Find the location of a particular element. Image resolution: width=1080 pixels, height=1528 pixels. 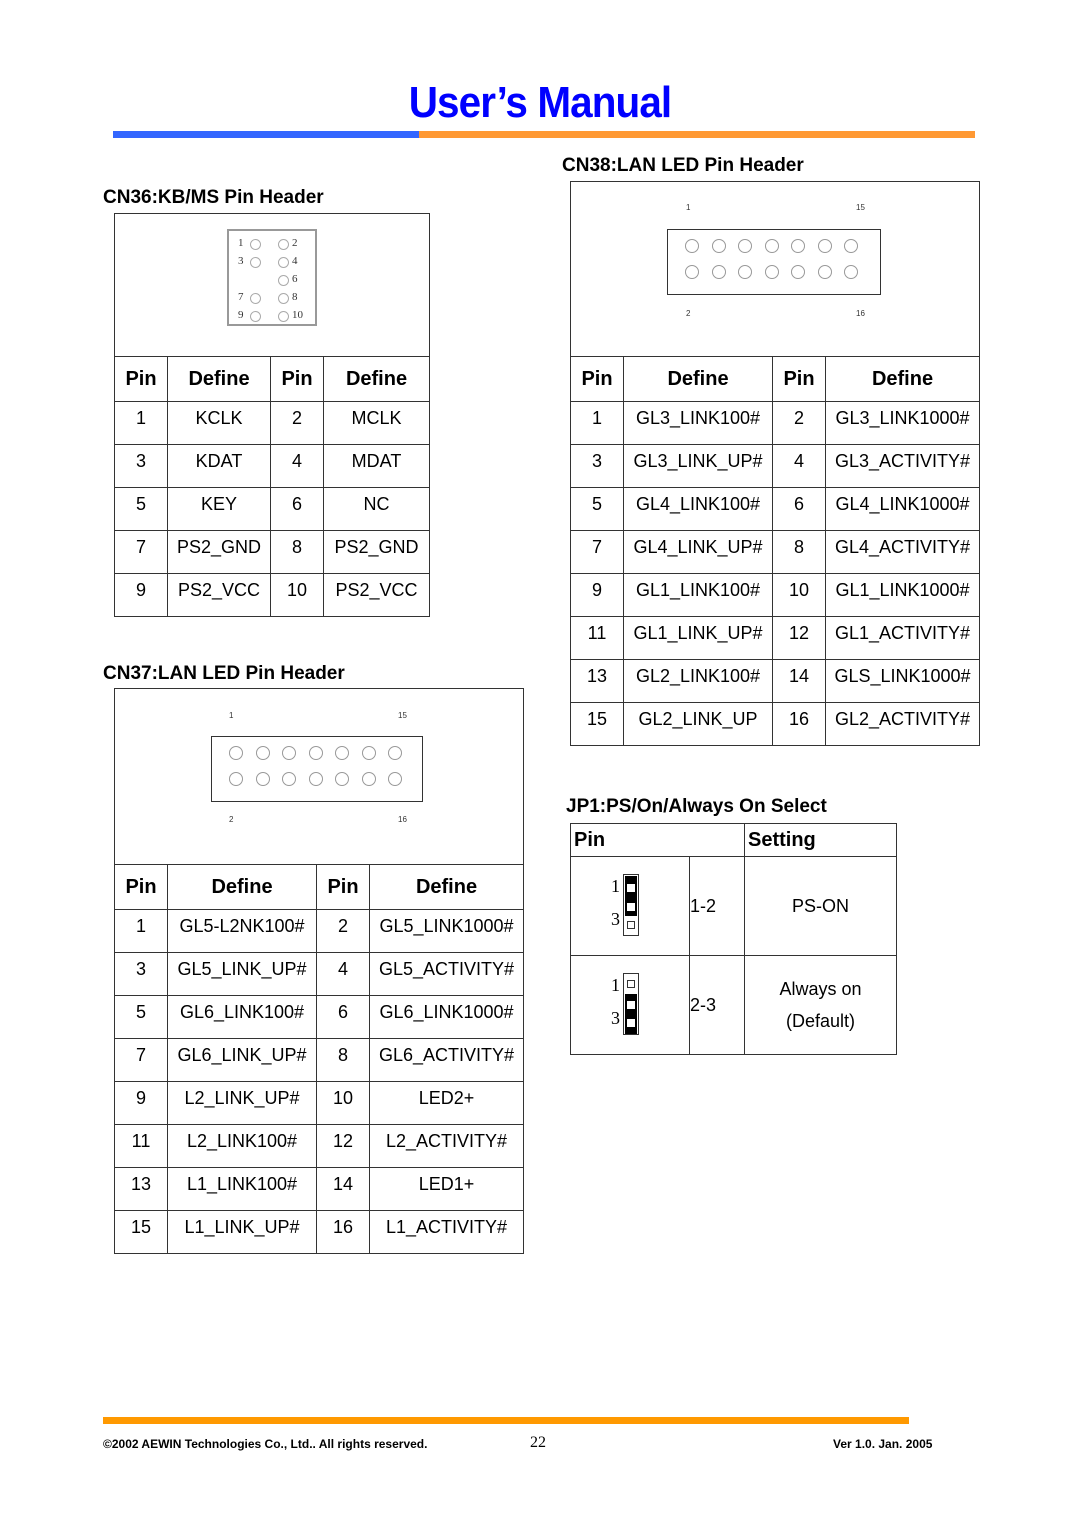

setting-default-text: (Default) is located at coordinates (820, 1021).